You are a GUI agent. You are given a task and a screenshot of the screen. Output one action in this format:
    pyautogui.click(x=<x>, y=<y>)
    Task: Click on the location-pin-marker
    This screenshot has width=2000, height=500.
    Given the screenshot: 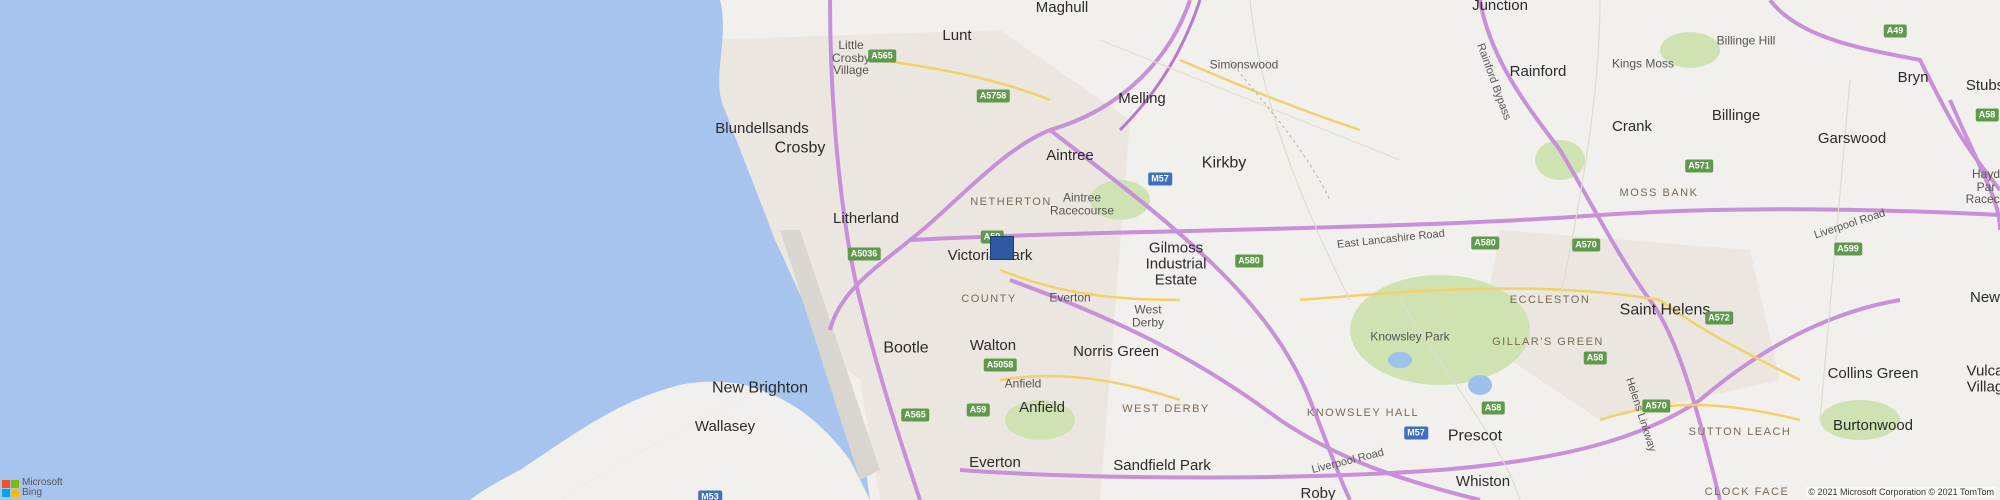 What is the action you would take?
    pyautogui.click(x=1002, y=248)
    